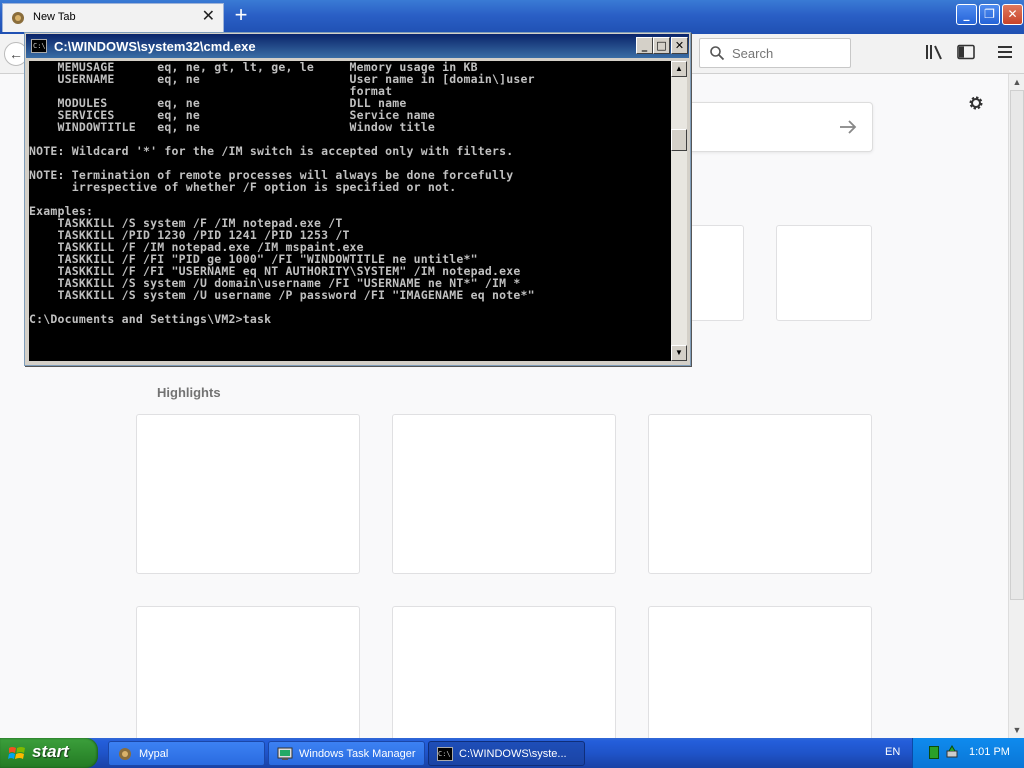 The image size is (1024, 768). What do you see at coordinates (241, 16) in the screenshot?
I see `new-tab-button: +` at bounding box center [241, 16].